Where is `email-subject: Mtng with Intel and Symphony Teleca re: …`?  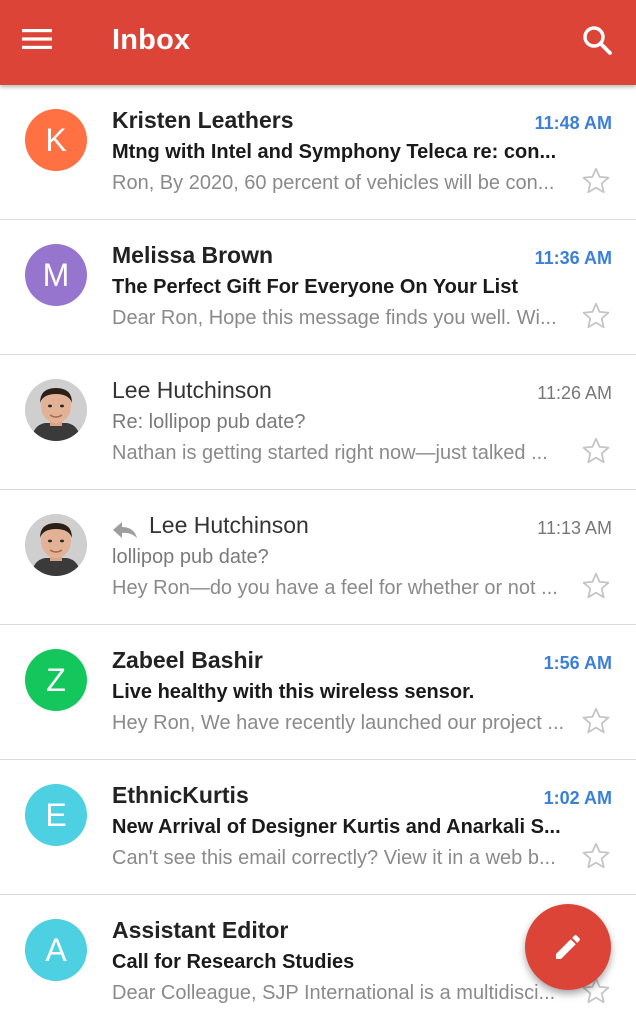 email-subject: Mtng with Intel and Symphony Teleca re: … is located at coordinates (334, 152).